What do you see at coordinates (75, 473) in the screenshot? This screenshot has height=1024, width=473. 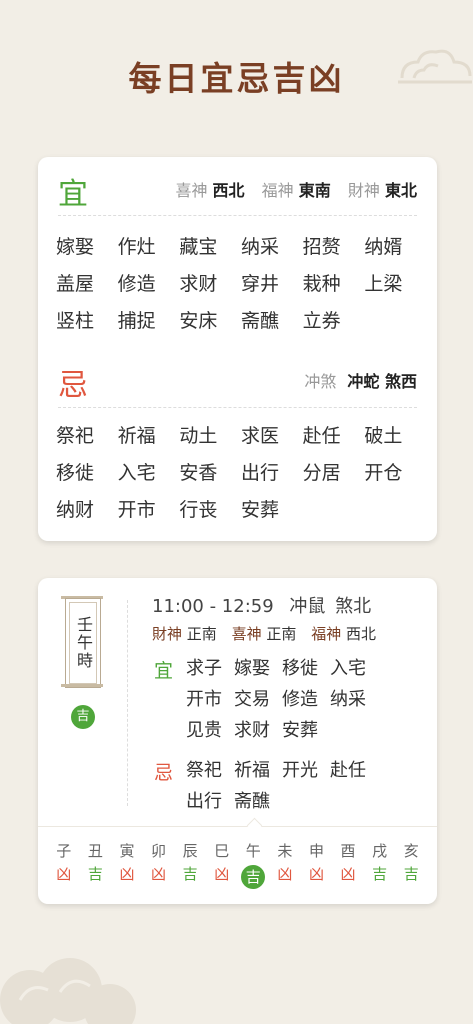 I see `ji-activity: 移徙` at bounding box center [75, 473].